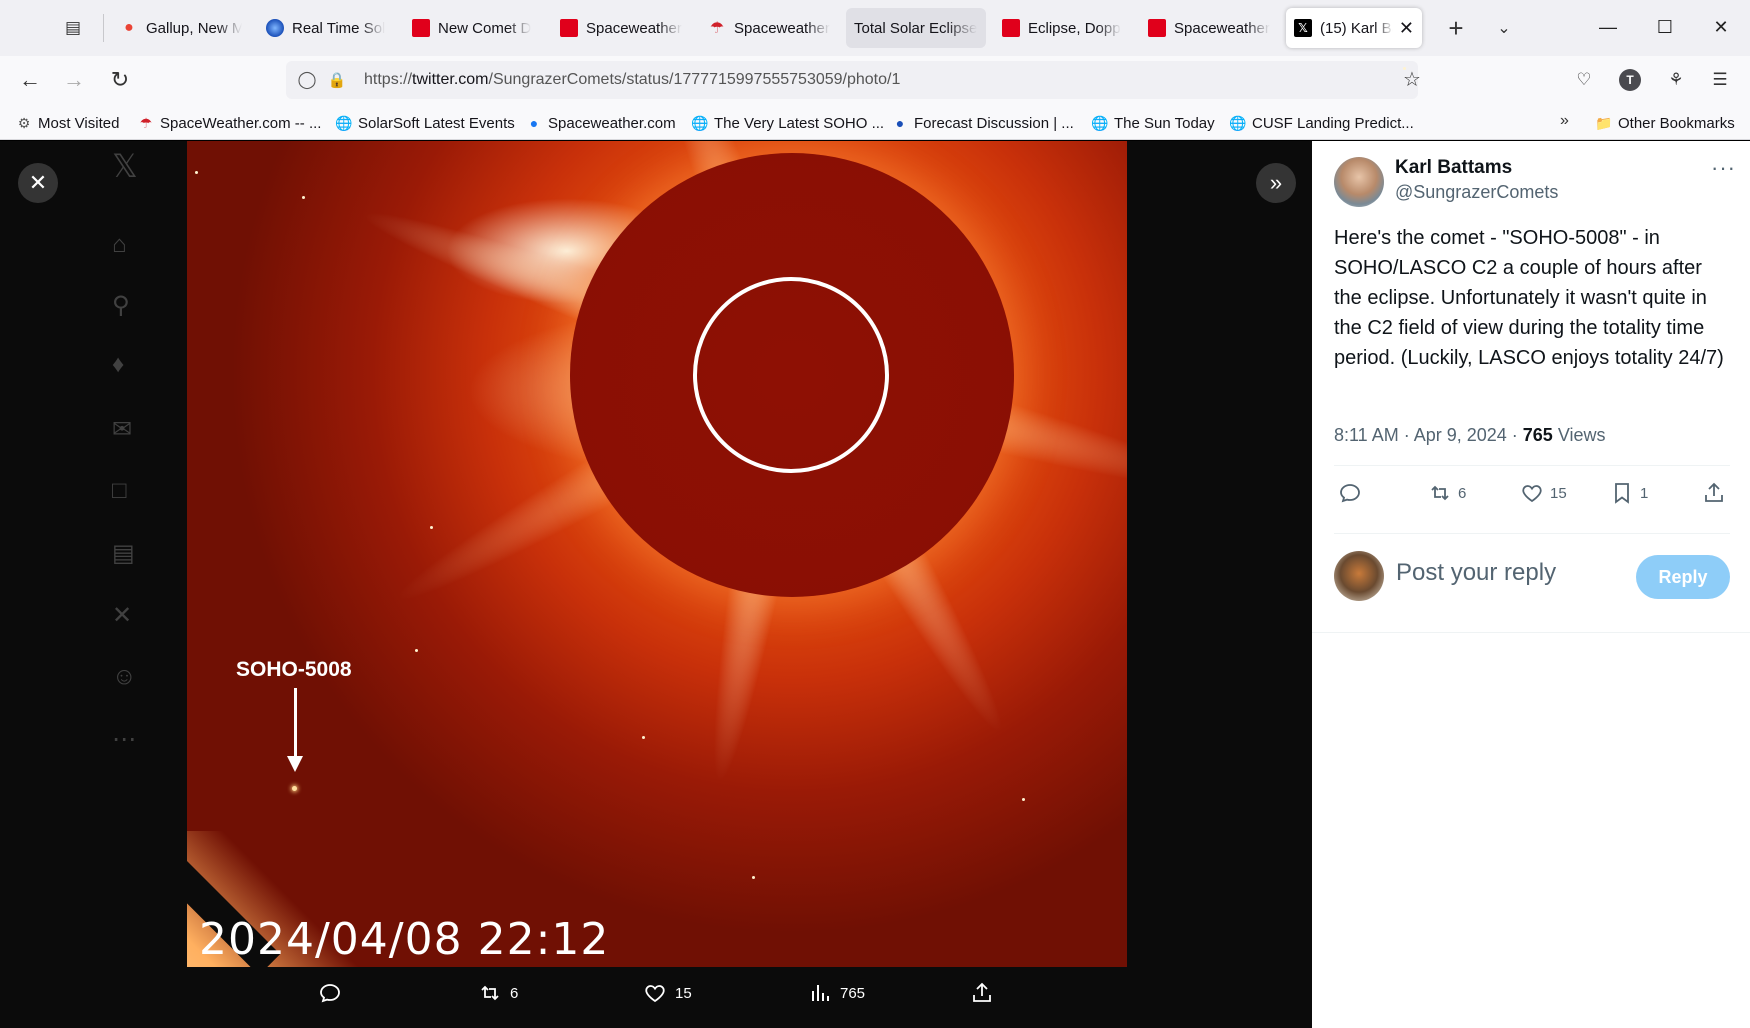  What do you see at coordinates (337, 80) in the screenshot?
I see `lock-icon: 🔒` at bounding box center [337, 80].